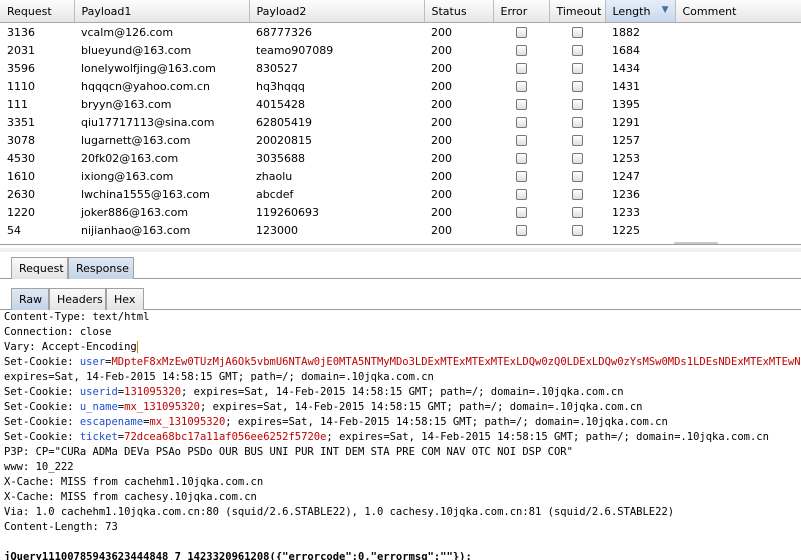  Describe the element at coordinates (738, 11) in the screenshot. I see `column-header-comment: Comment` at that location.